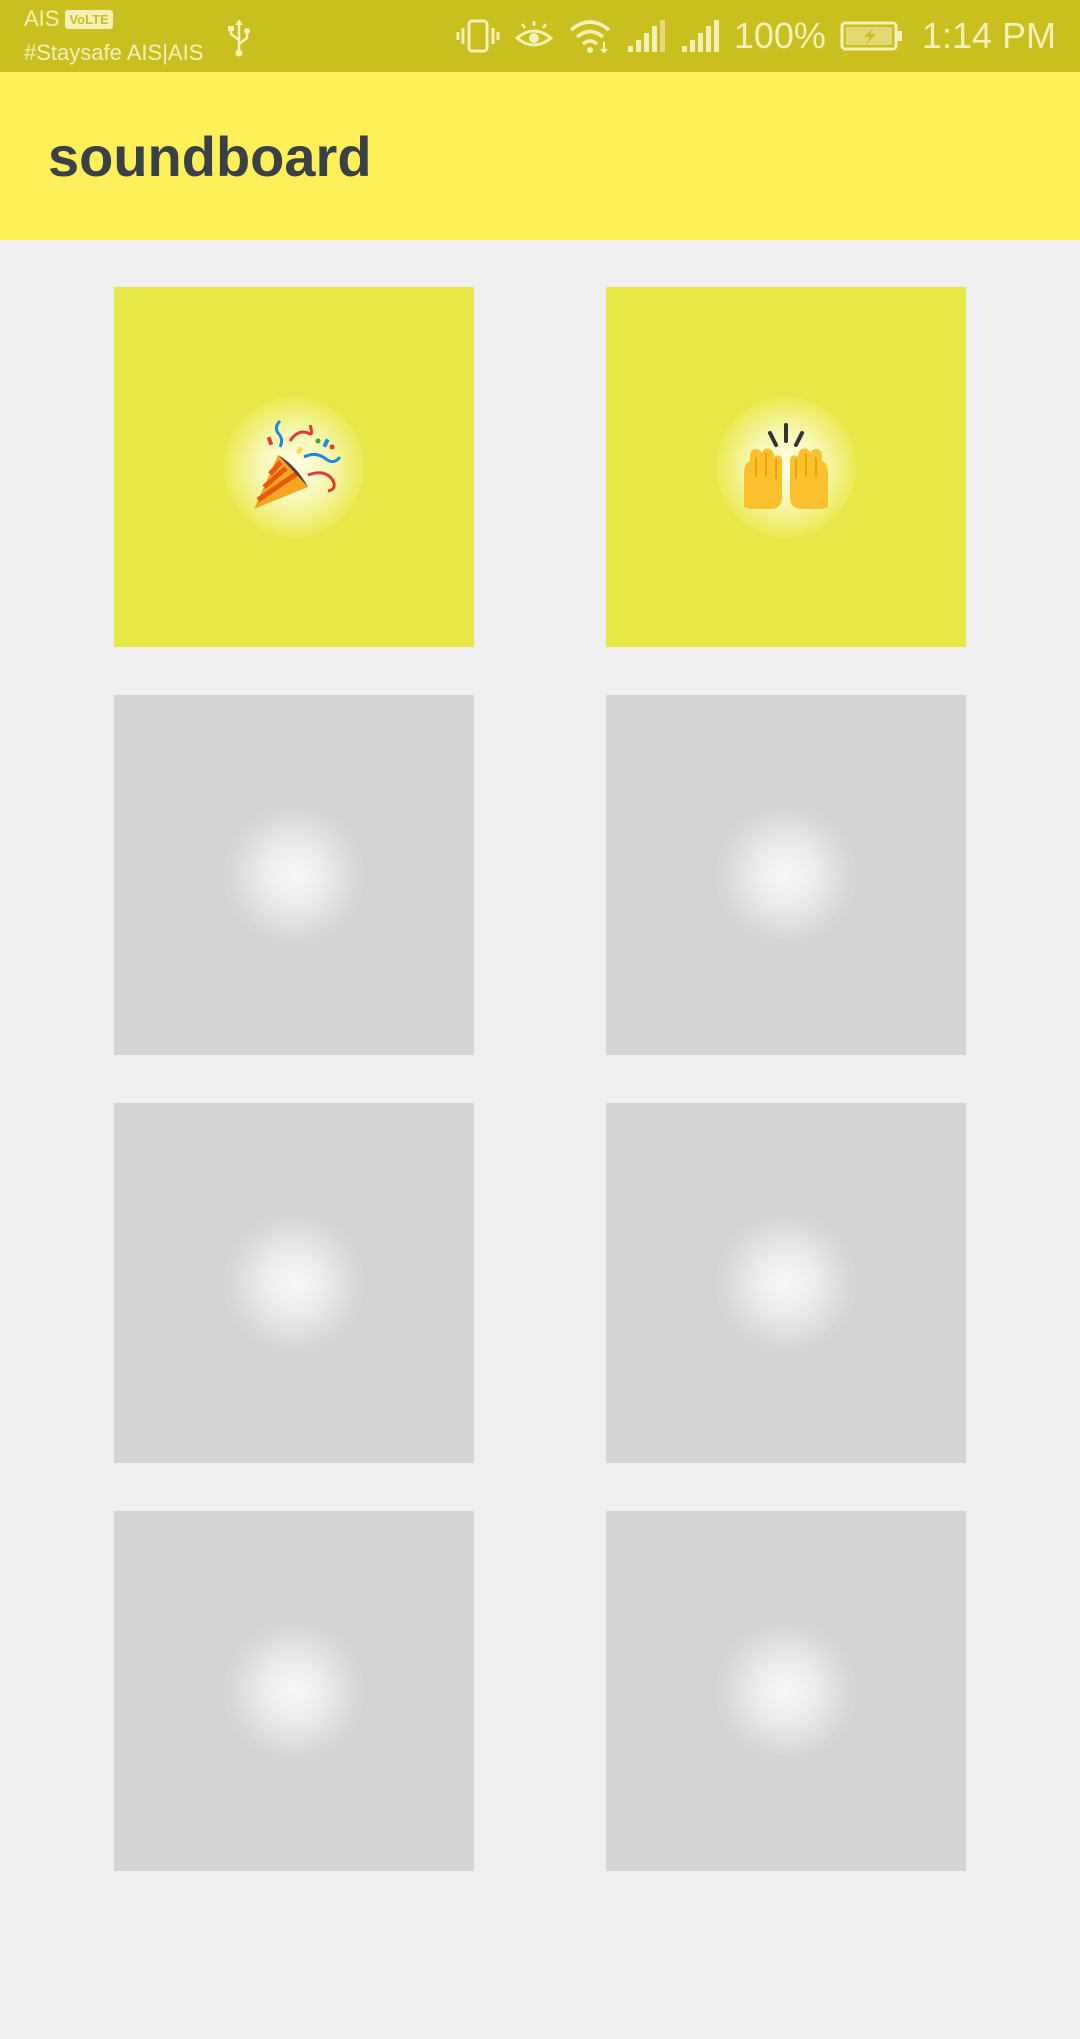  I want to click on carrier-info: AIS VoLTE #Staysafe AIS|AIS, so click(113, 35).